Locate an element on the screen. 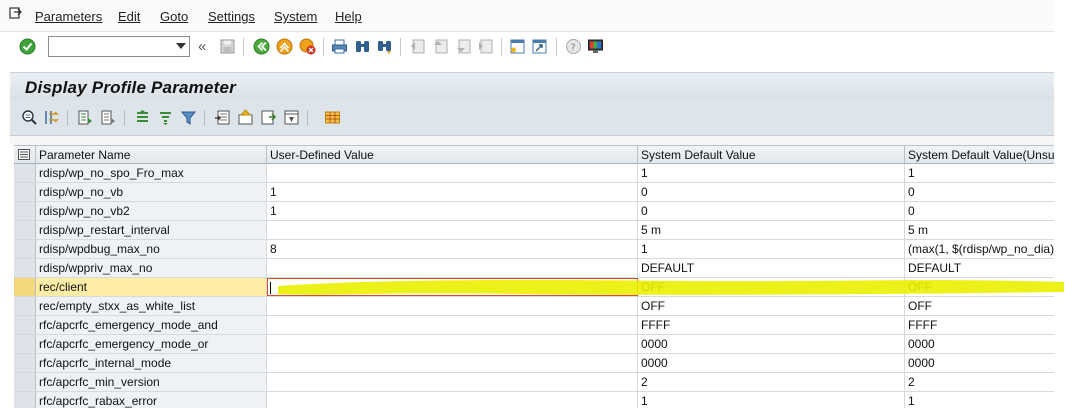 The width and height of the screenshot is (1066, 408). save-icon is located at coordinates (227, 46).